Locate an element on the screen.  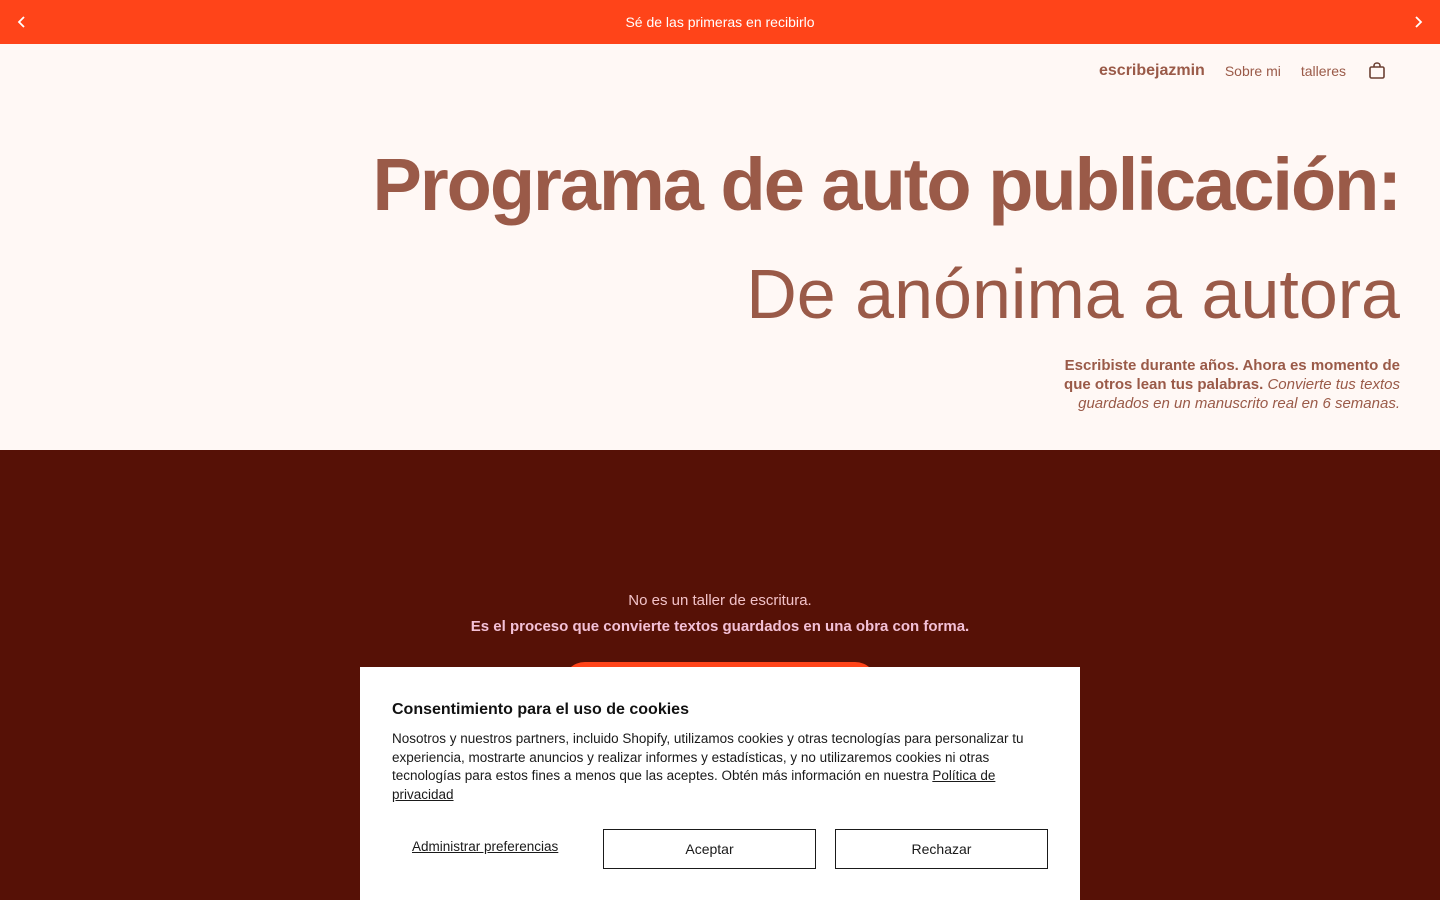
hero-subtitle: De anónima a autora is located at coordinates (1073, 294).